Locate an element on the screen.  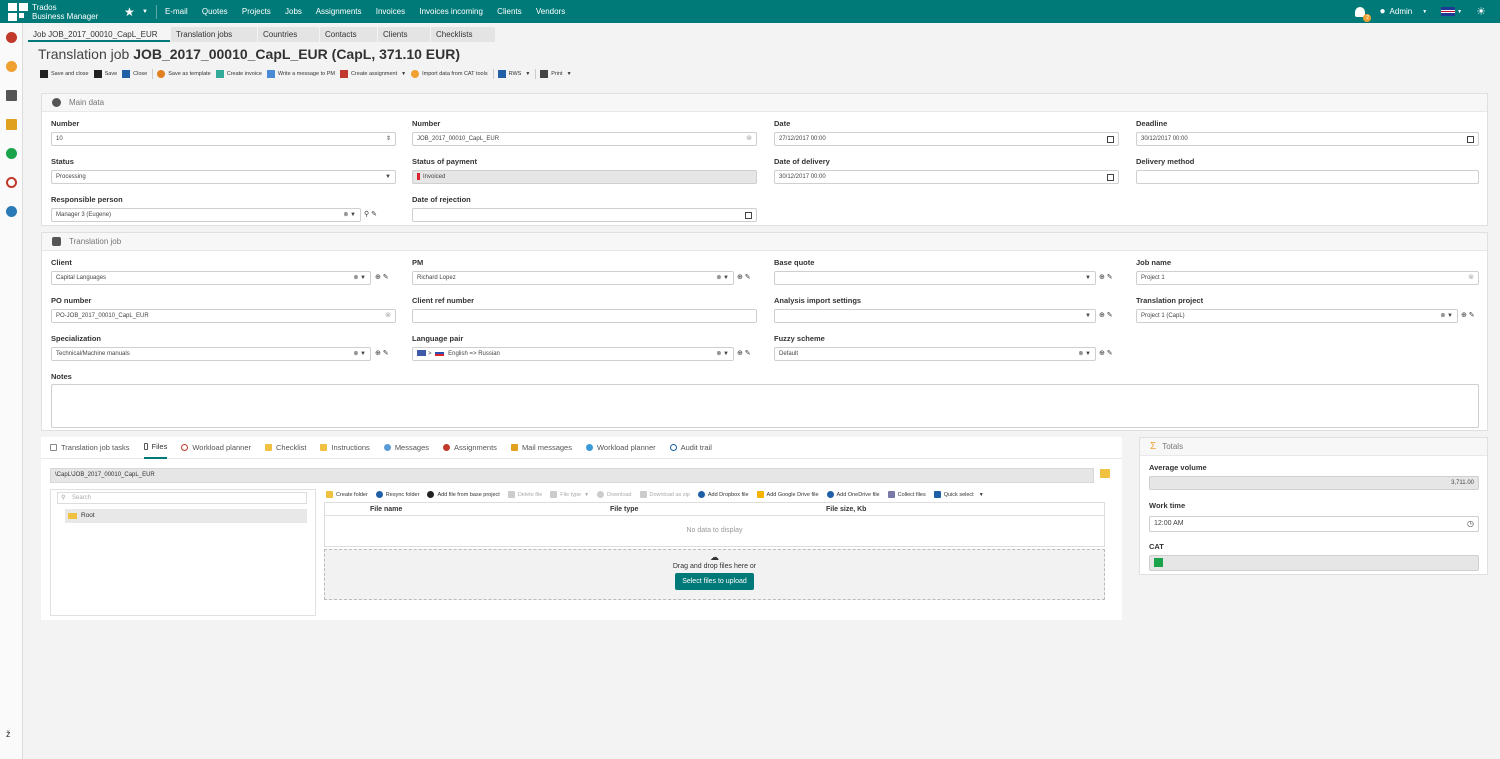
nav-assignments: Assignments is located at coordinates (339, 11).